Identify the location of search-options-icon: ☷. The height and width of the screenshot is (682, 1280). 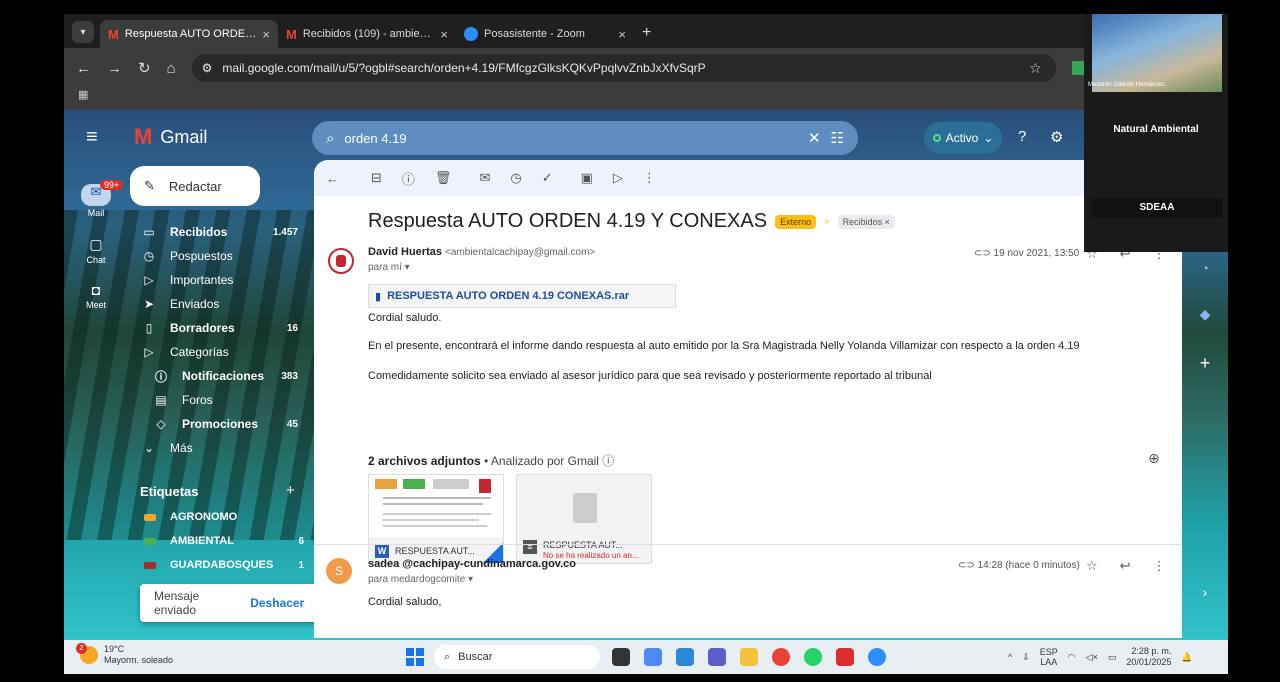
(837, 138).